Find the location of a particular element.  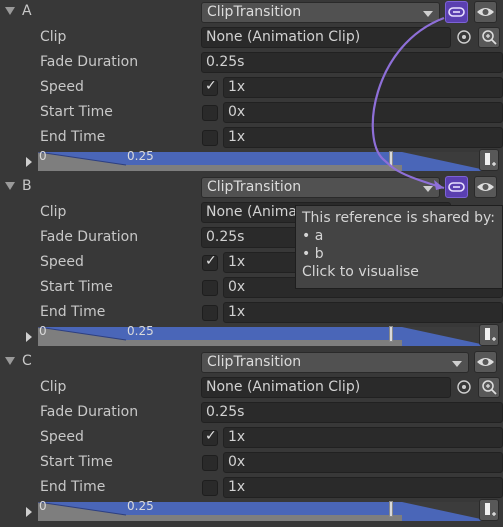

dropdown-arrow-icon is located at coordinates (428, 14).